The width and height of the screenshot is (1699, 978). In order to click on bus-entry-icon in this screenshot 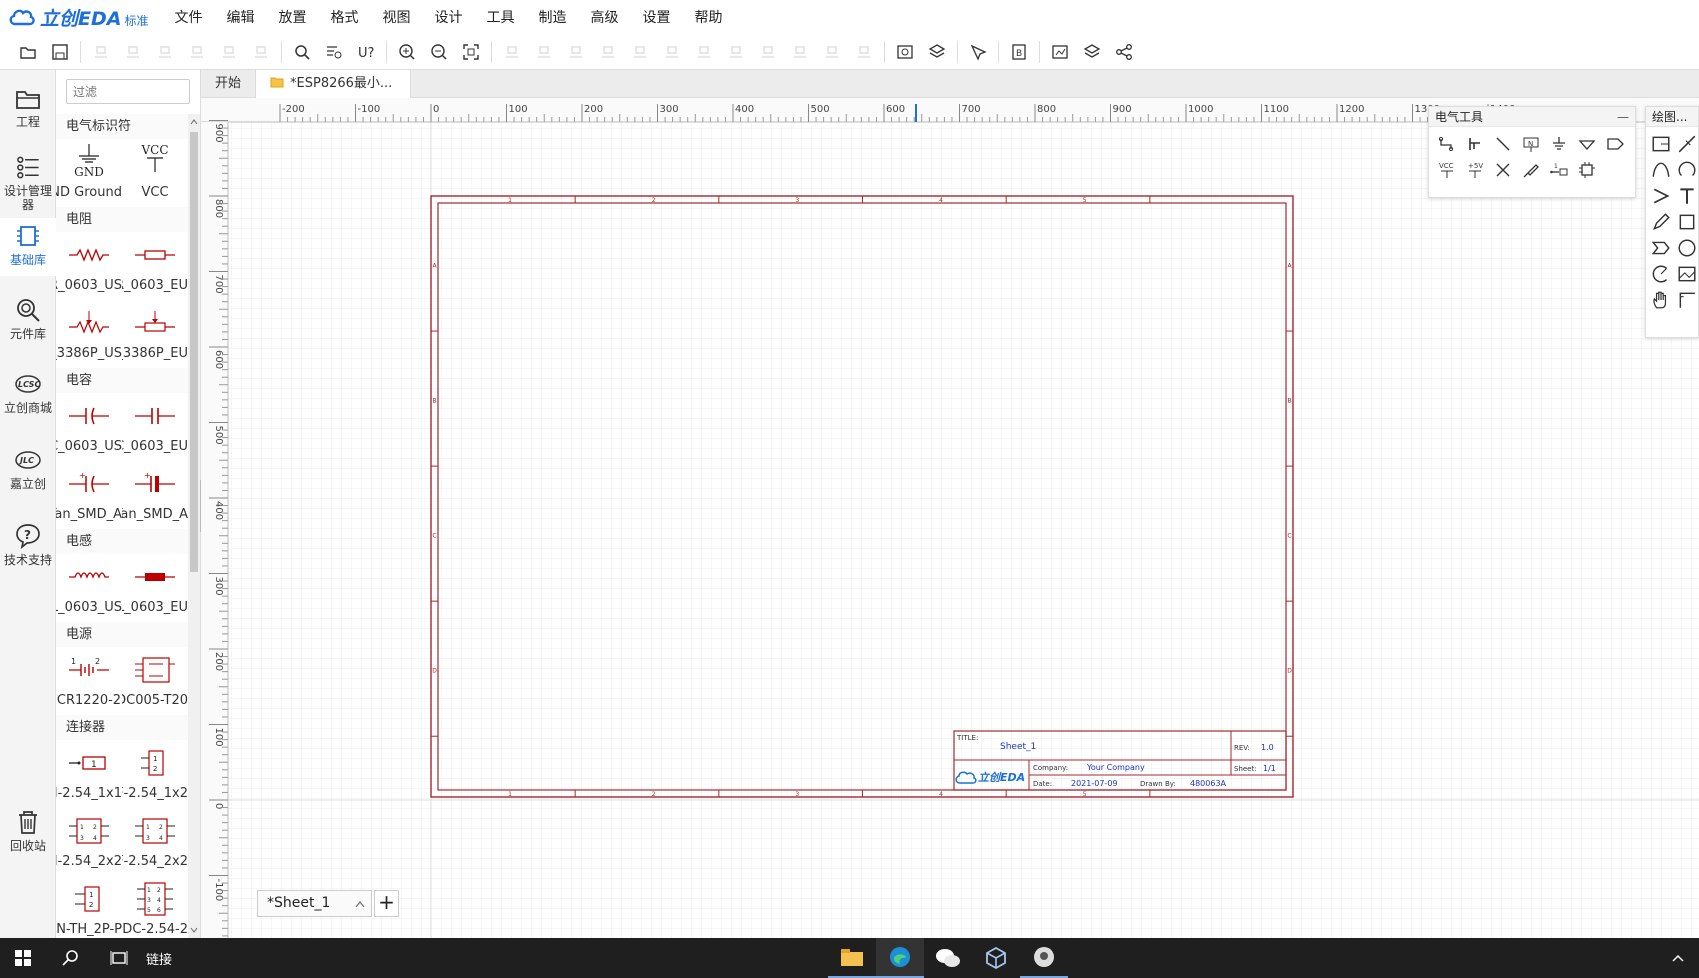, I will do `click(1503, 144)`.